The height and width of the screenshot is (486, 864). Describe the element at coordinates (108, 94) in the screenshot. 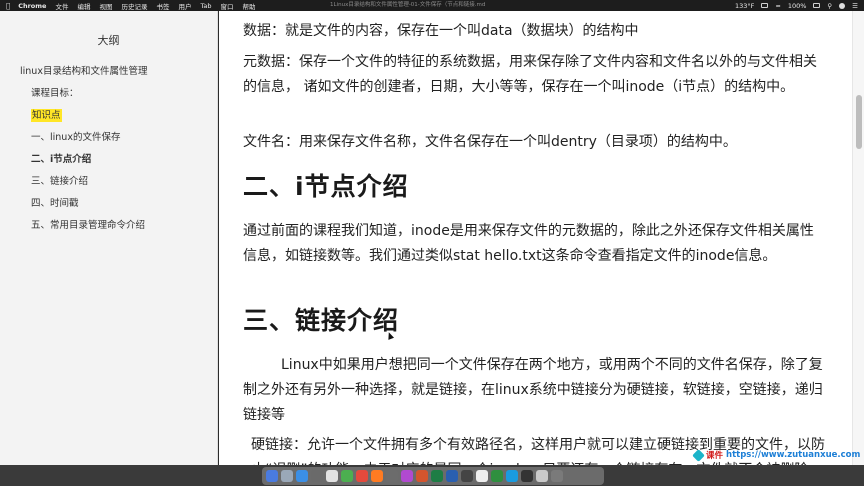

I see `outline-item-goals: 课程目标：` at that location.